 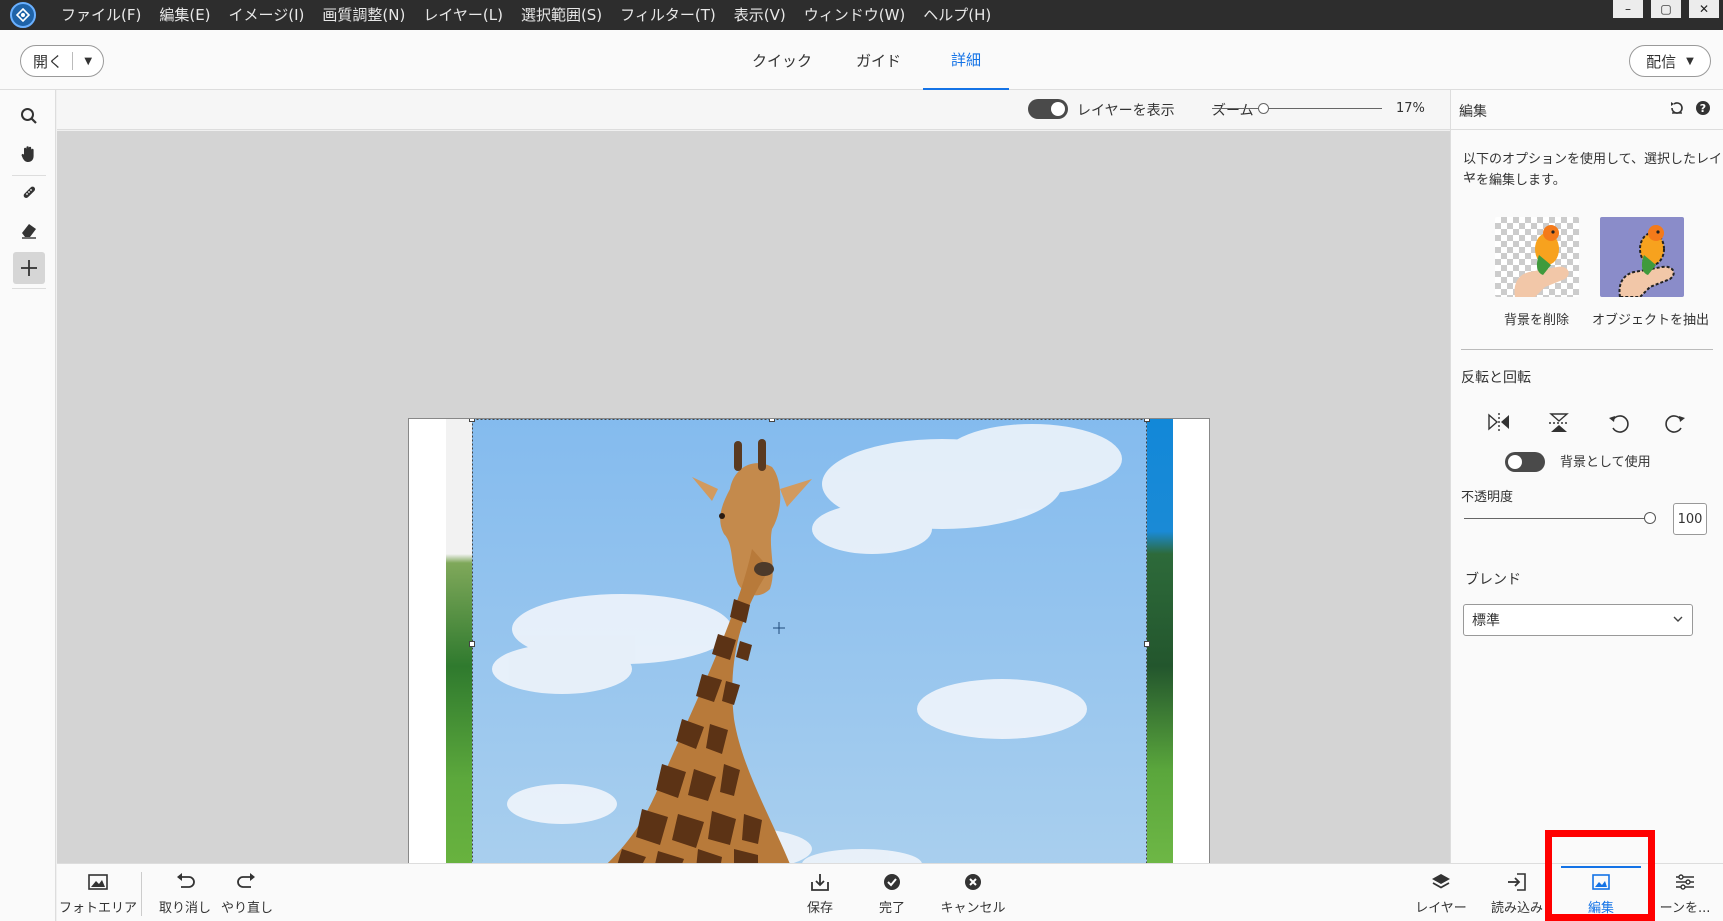 What do you see at coordinates (247, 882) in the screenshot?
I see `redo-icon` at bounding box center [247, 882].